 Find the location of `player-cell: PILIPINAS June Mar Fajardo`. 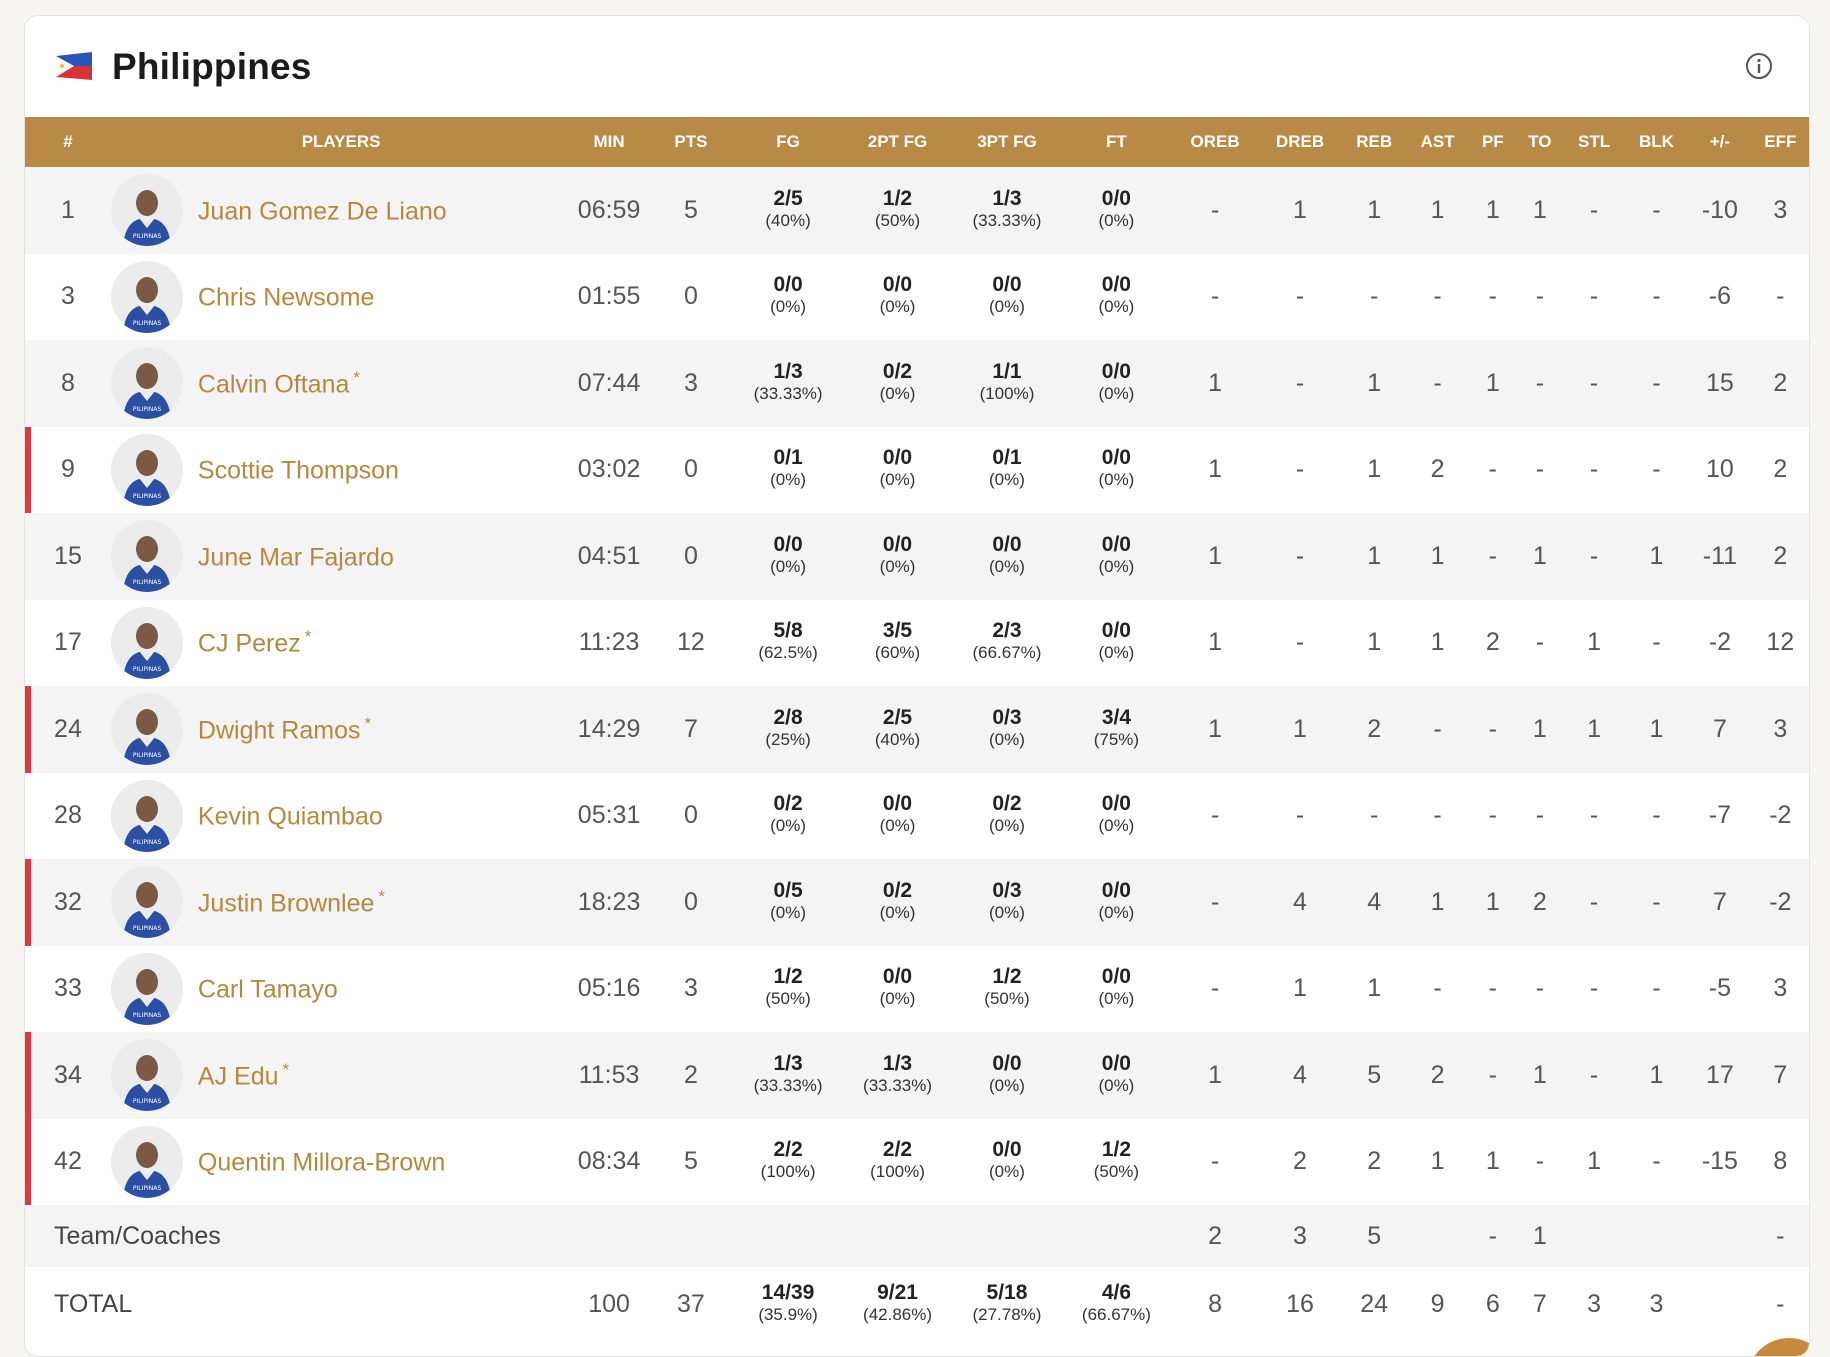

player-cell: PILIPINAS June Mar Fajardo is located at coordinates (340, 556).